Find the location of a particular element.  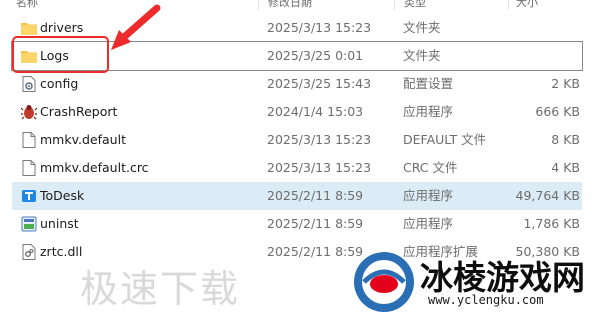

file-row-config: config 2025/3/25 15:43 配置设置 2 KB is located at coordinates (297, 84).